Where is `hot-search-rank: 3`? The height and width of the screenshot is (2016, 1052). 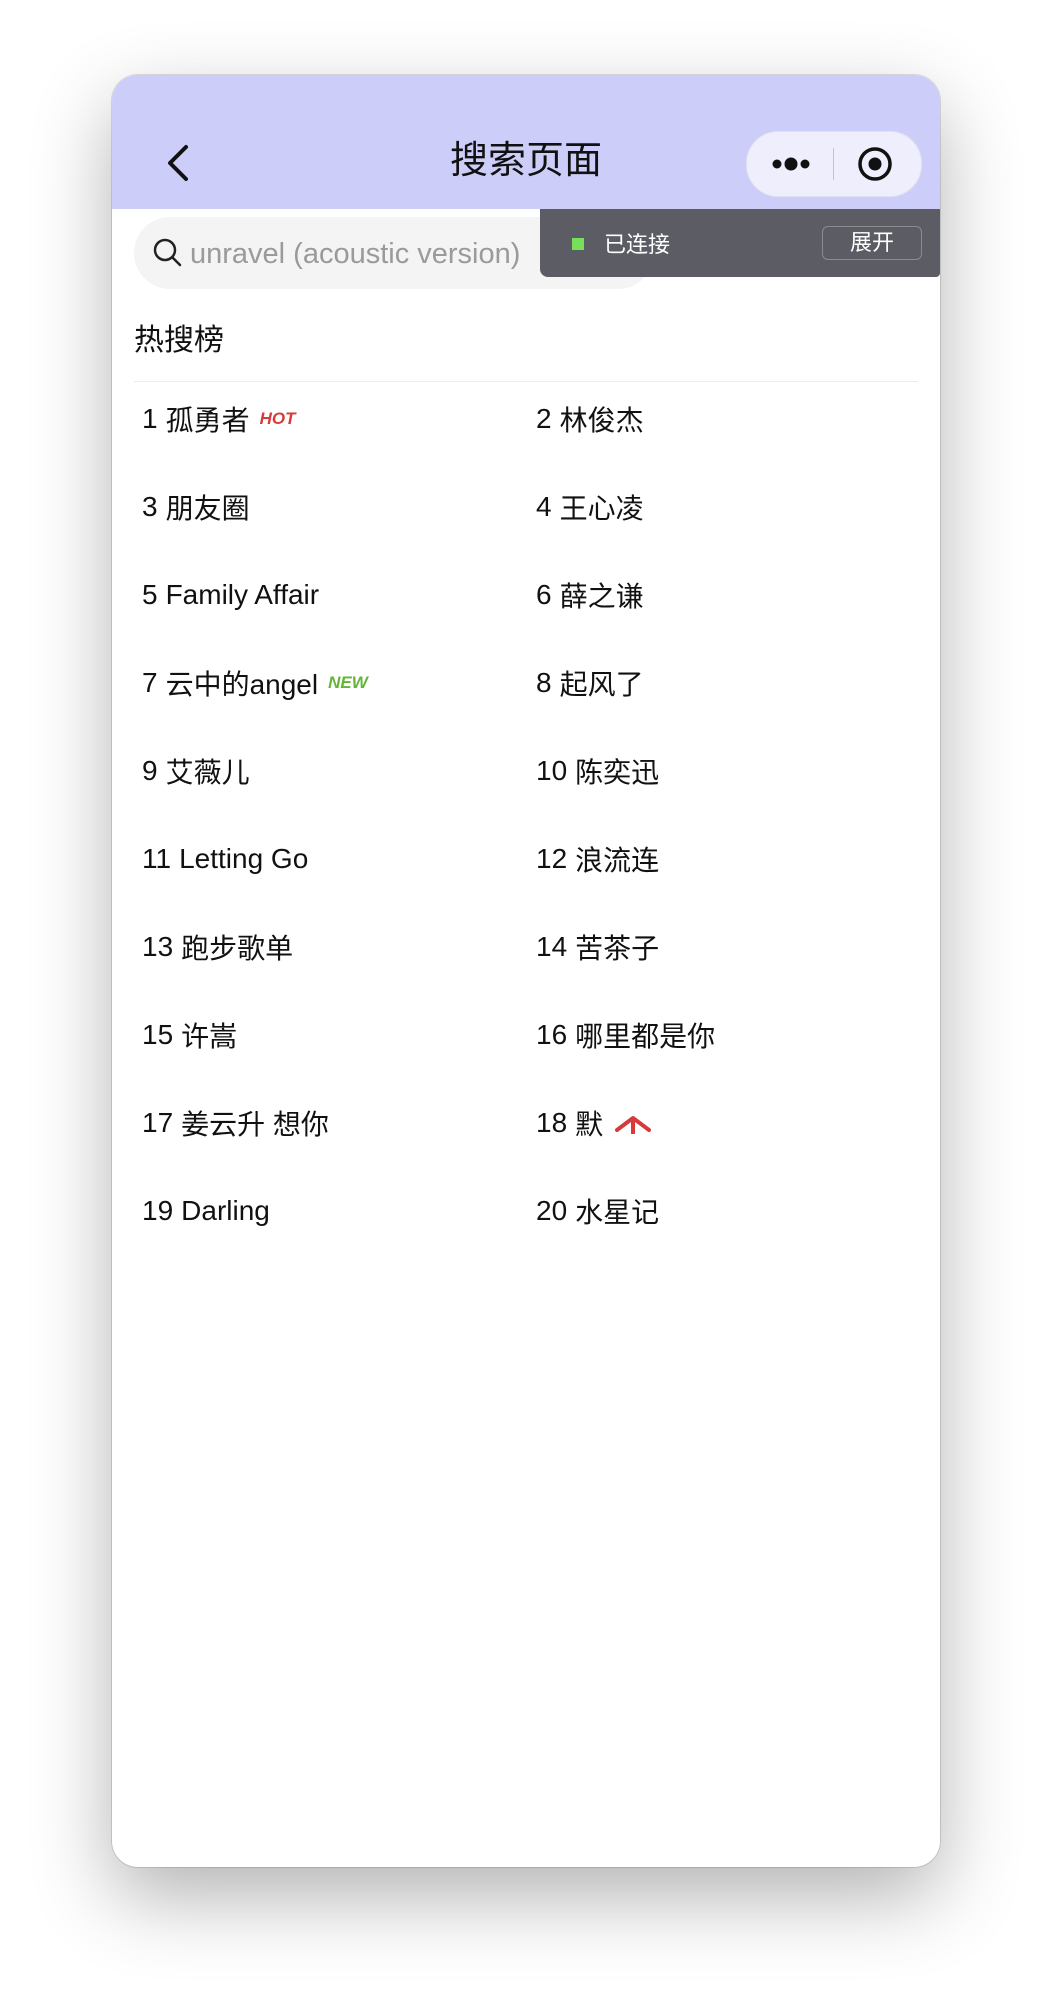 hot-search-rank: 3 is located at coordinates (150, 506).